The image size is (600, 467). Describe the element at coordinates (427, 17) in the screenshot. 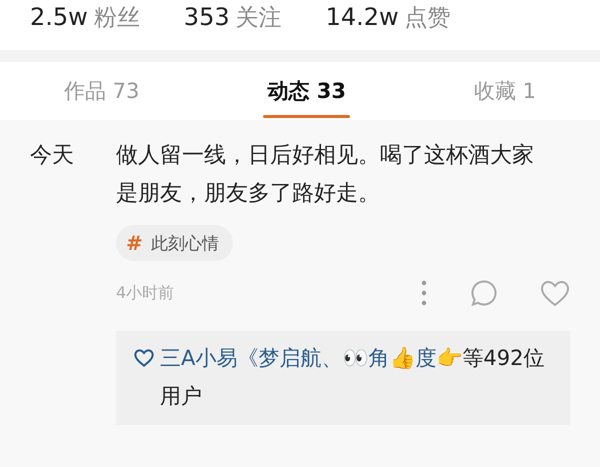

I see `stat-label: 点赞` at that location.